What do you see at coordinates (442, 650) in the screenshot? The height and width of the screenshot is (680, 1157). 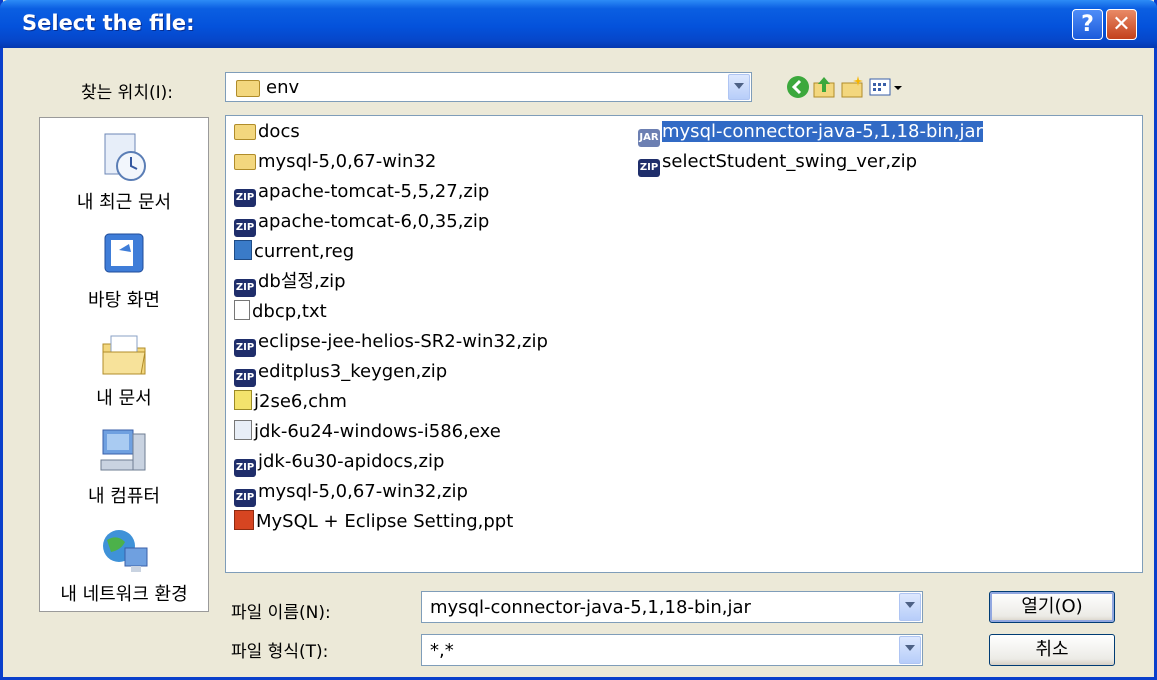 I see `filetype-value: *,*` at bounding box center [442, 650].